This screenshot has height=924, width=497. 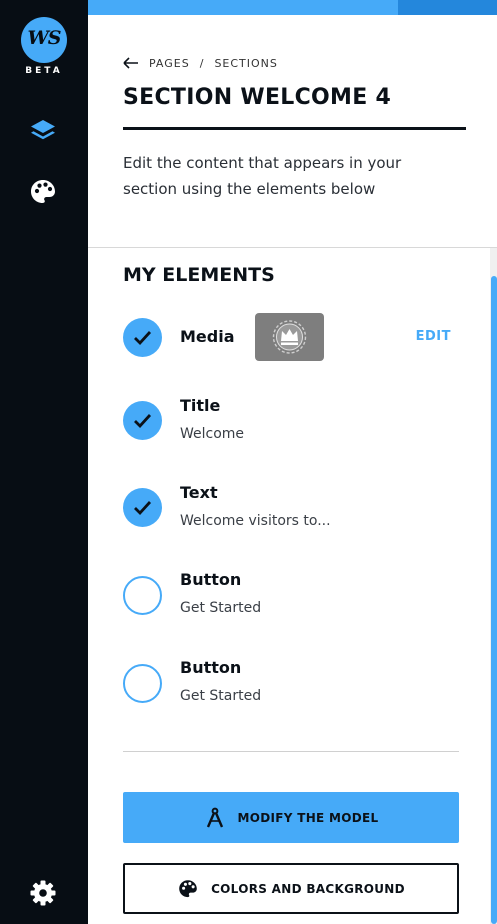 What do you see at coordinates (43, 131) in the screenshot?
I see `layers-icon` at bounding box center [43, 131].